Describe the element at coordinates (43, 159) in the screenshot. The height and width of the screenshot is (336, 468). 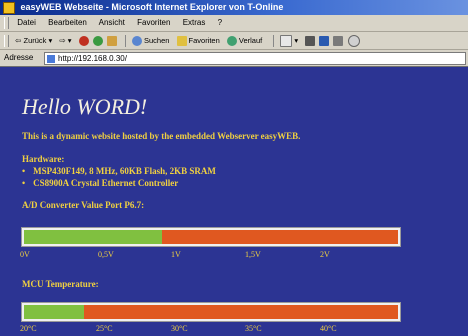
I see `hardware-heading: Hardware:` at that location.